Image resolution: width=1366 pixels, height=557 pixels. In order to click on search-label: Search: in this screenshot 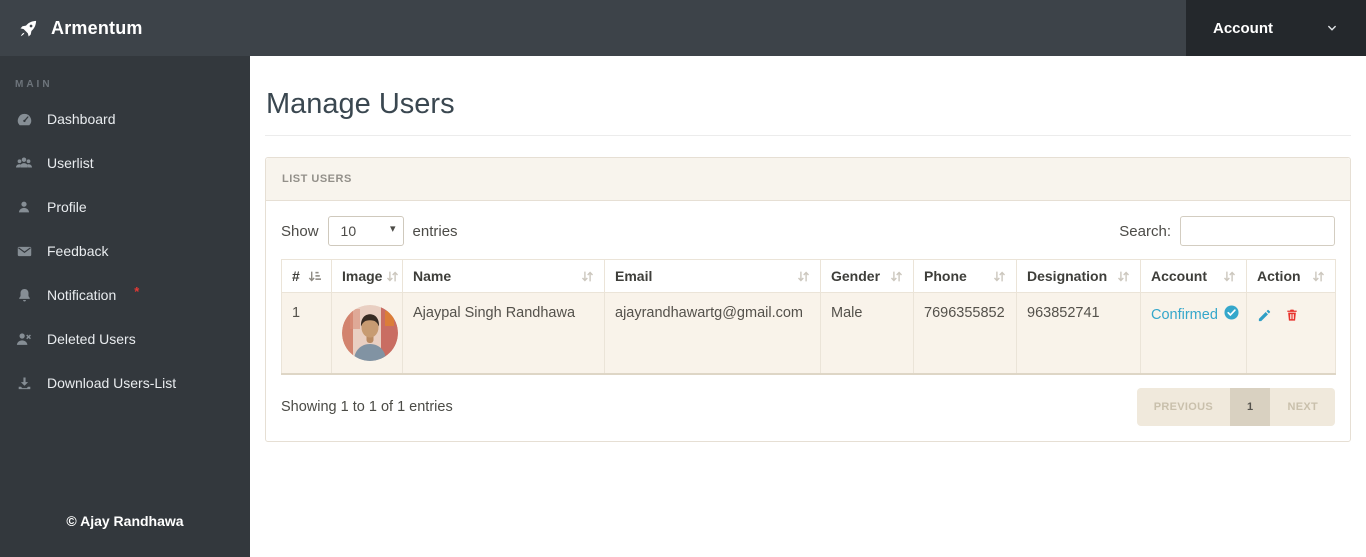, I will do `click(1145, 231)`.